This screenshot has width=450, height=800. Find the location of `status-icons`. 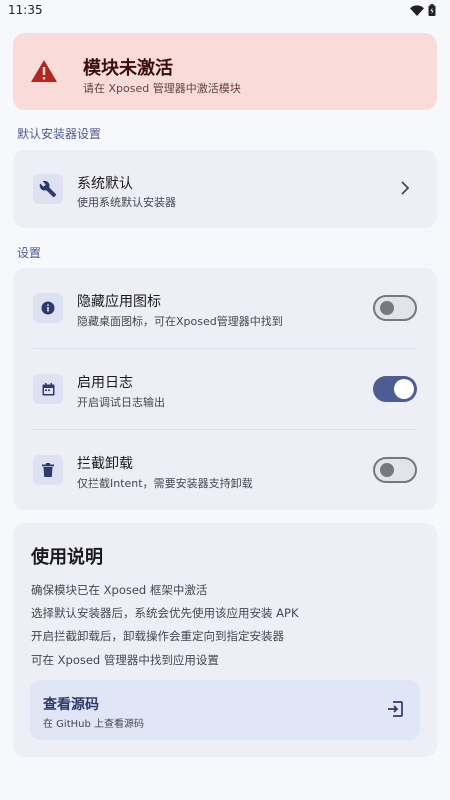

status-icons is located at coordinates (423, 10).